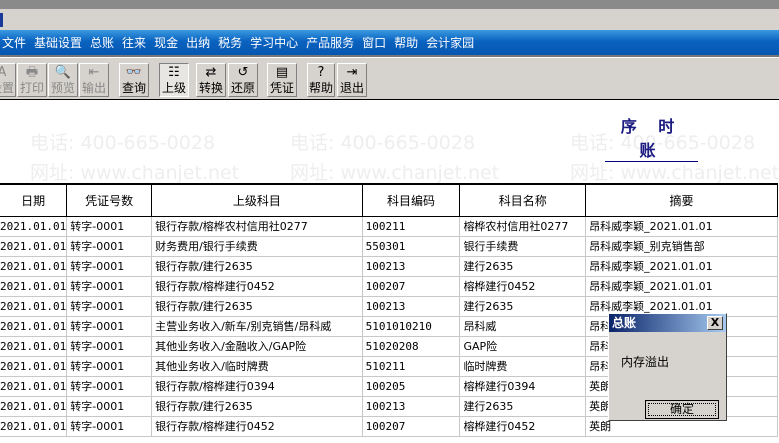  I want to click on toolbar-button: ▤ 凭证, so click(282, 80).